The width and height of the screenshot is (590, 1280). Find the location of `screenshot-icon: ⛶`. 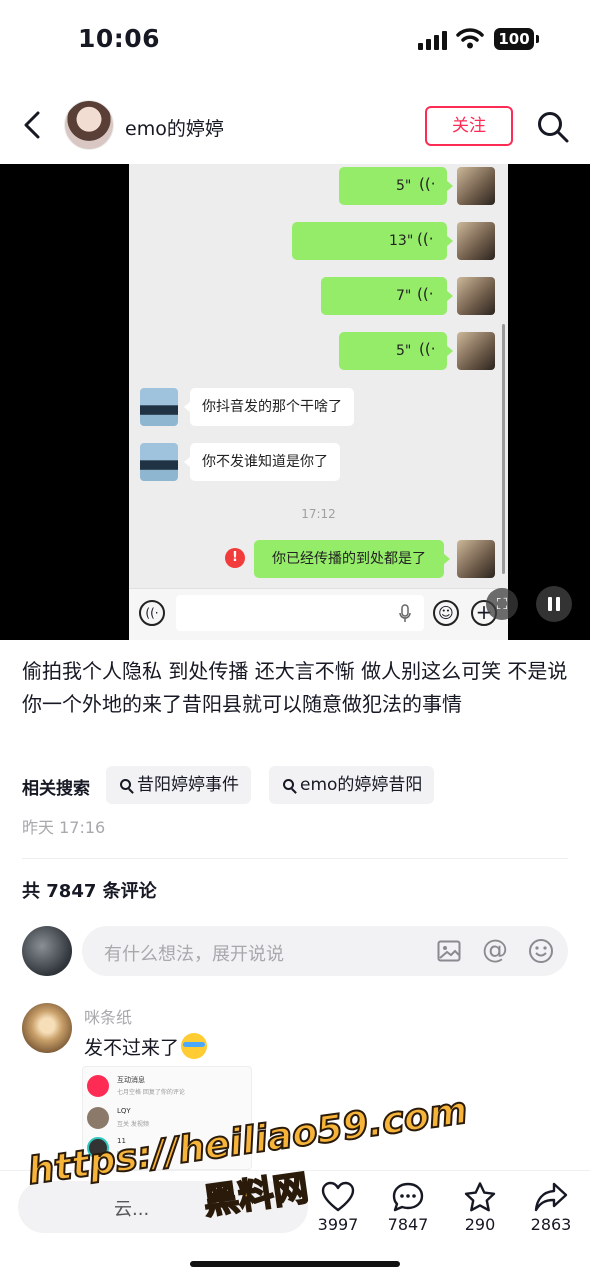

screenshot-icon: ⛶ is located at coordinates (502, 604).